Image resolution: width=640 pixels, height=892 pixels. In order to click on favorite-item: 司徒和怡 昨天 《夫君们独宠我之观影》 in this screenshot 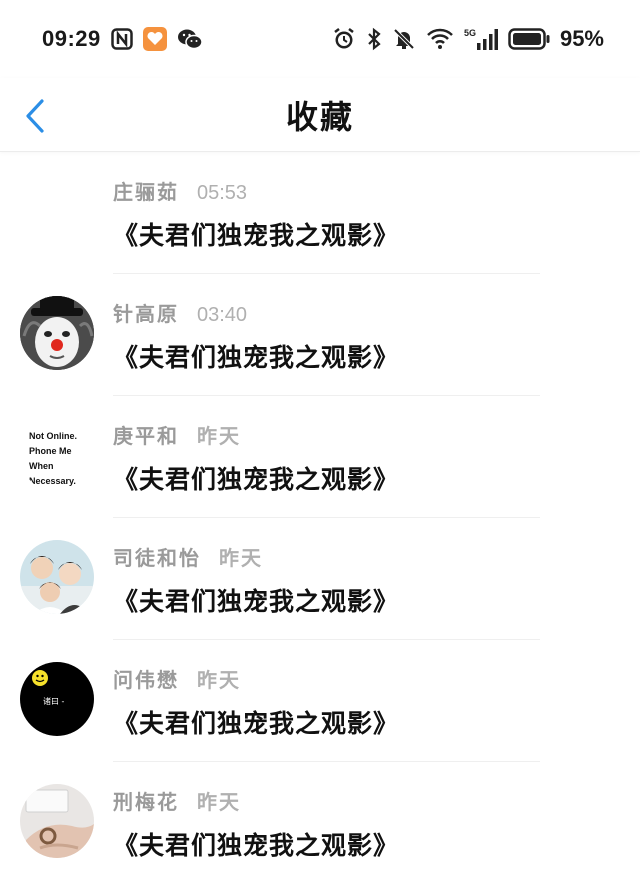, I will do `click(320, 579)`.